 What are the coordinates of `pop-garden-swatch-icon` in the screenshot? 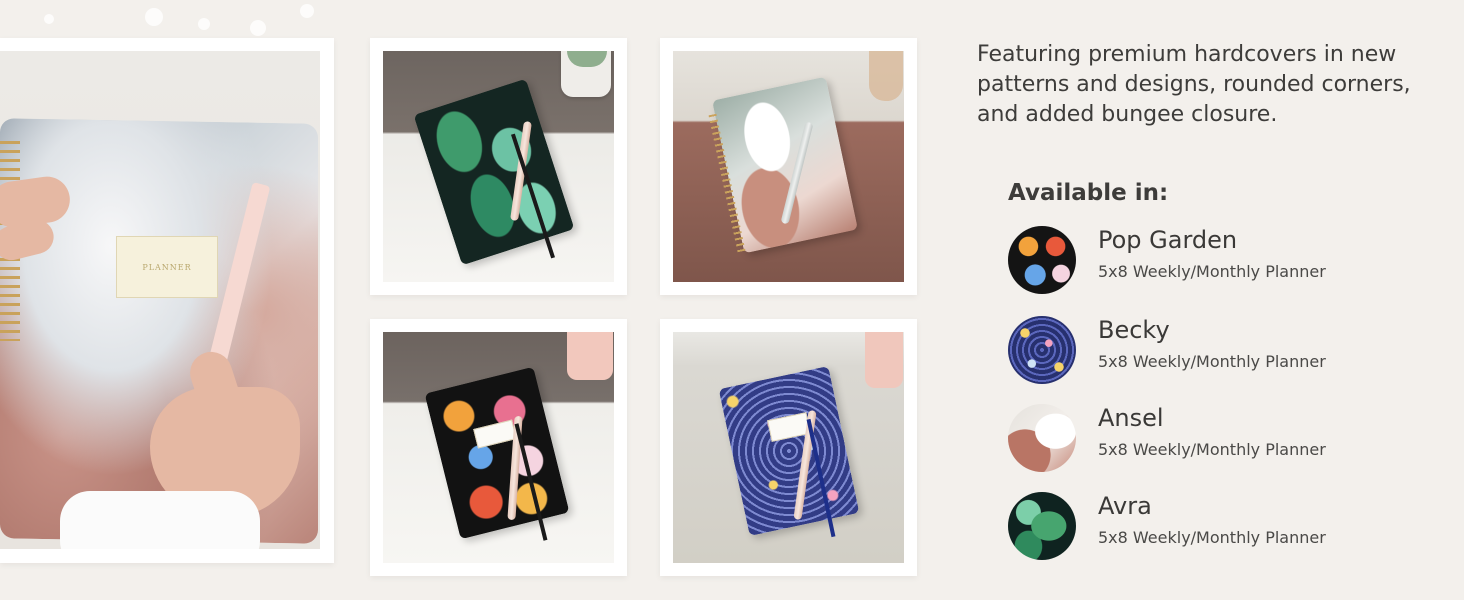 It's located at (1042, 260).